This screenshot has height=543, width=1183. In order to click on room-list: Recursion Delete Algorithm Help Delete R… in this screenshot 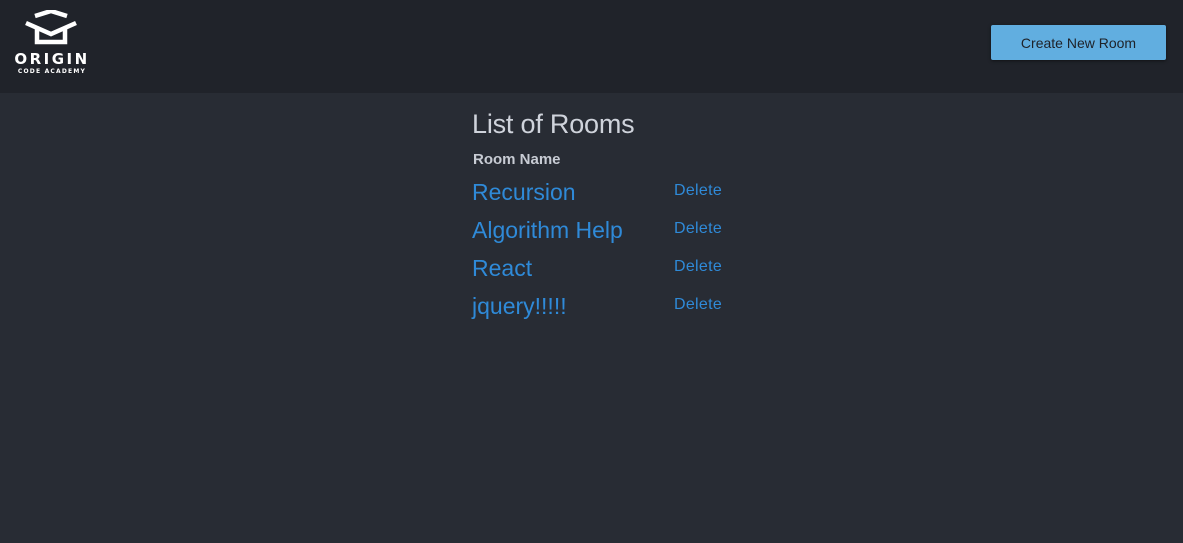, I will do `click(672, 250)`.